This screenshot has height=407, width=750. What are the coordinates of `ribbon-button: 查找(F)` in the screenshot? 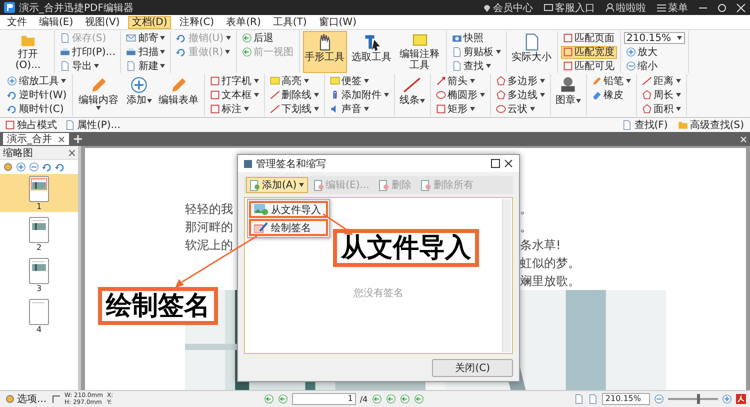 It's located at (645, 125).